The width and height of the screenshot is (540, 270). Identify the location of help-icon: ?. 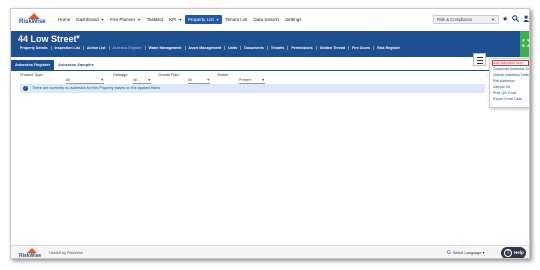
(508, 253).